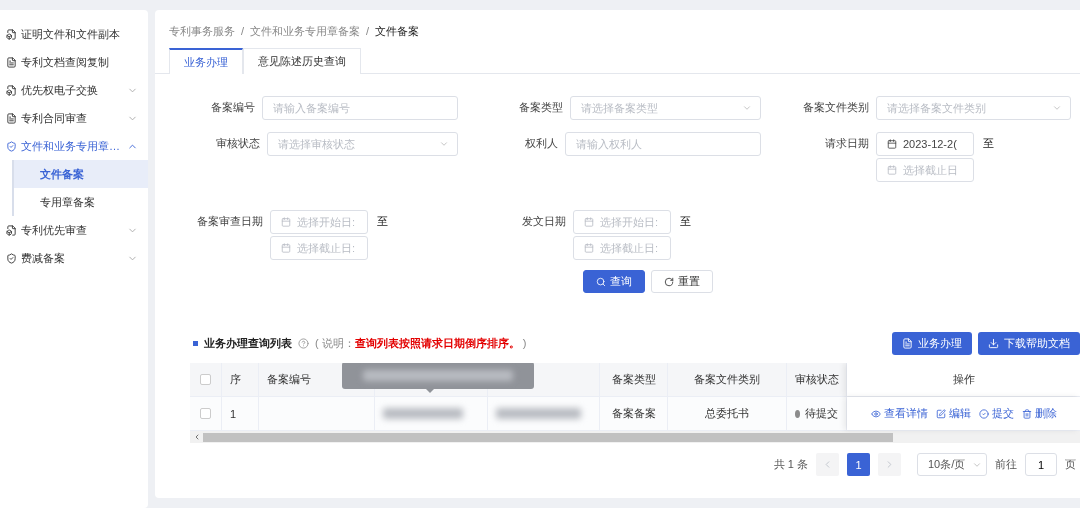 Image resolution: width=1080 pixels, height=508 pixels. What do you see at coordinates (74, 62) in the screenshot?
I see `sidebar-item: 专利文档查阅复制` at bounding box center [74, 62].